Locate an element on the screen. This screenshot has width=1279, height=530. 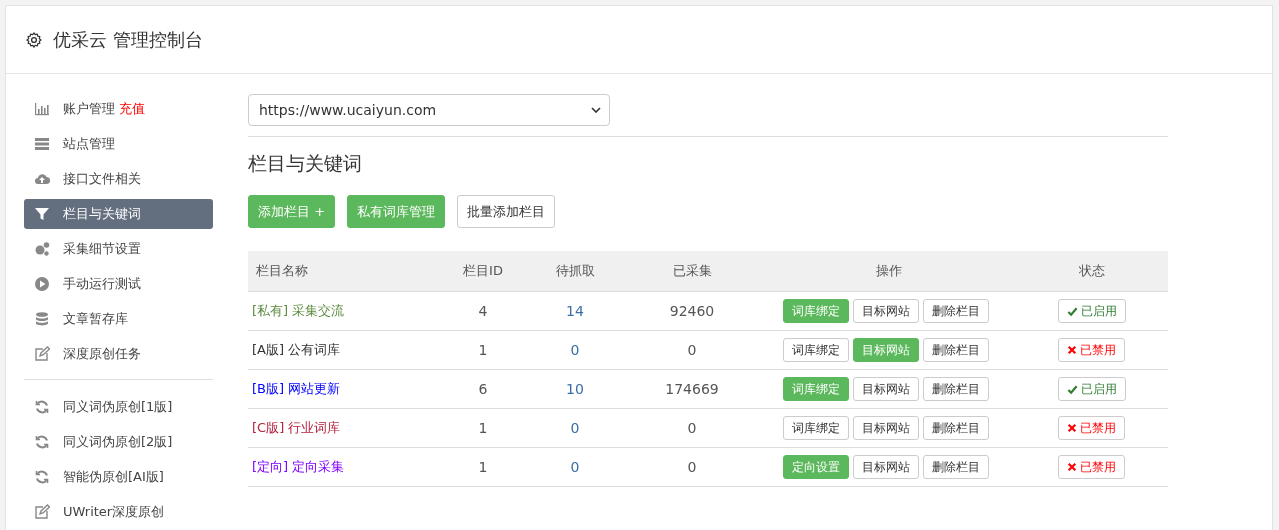
sidebar-item: 智能伪原创[AI版] is located at coordinates (118, 477).